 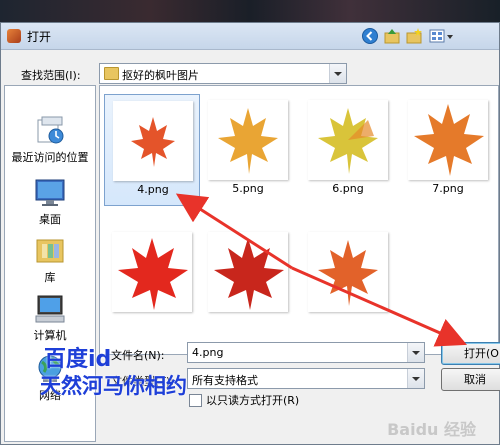 I want to click on arrow-to-open, so click(x=379, y=306).